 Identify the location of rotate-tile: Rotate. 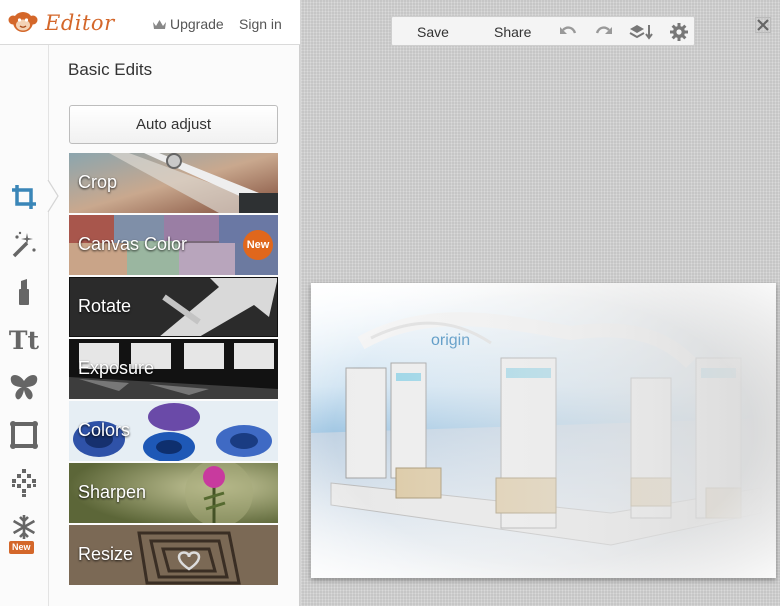
(173, 307).